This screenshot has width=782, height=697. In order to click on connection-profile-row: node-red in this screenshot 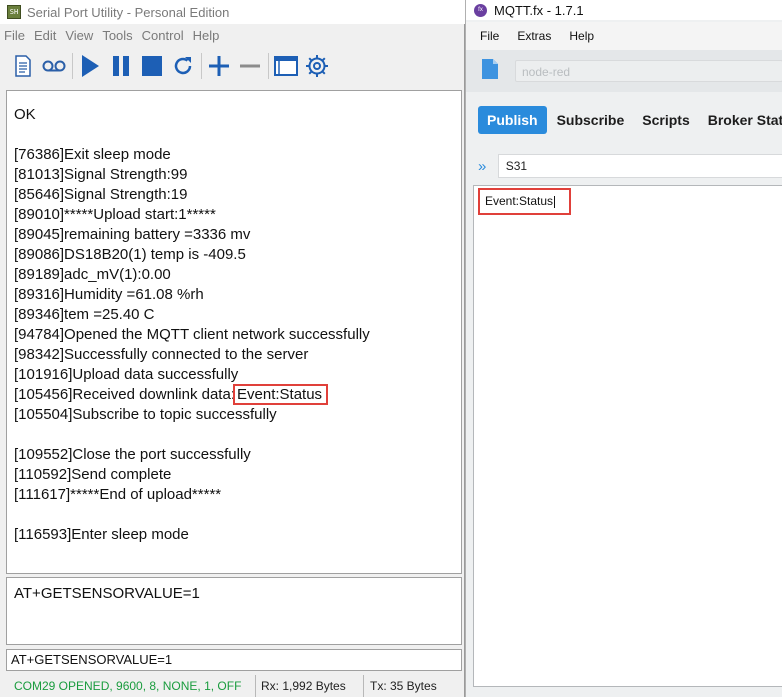, I will do `click(624, 71)`.